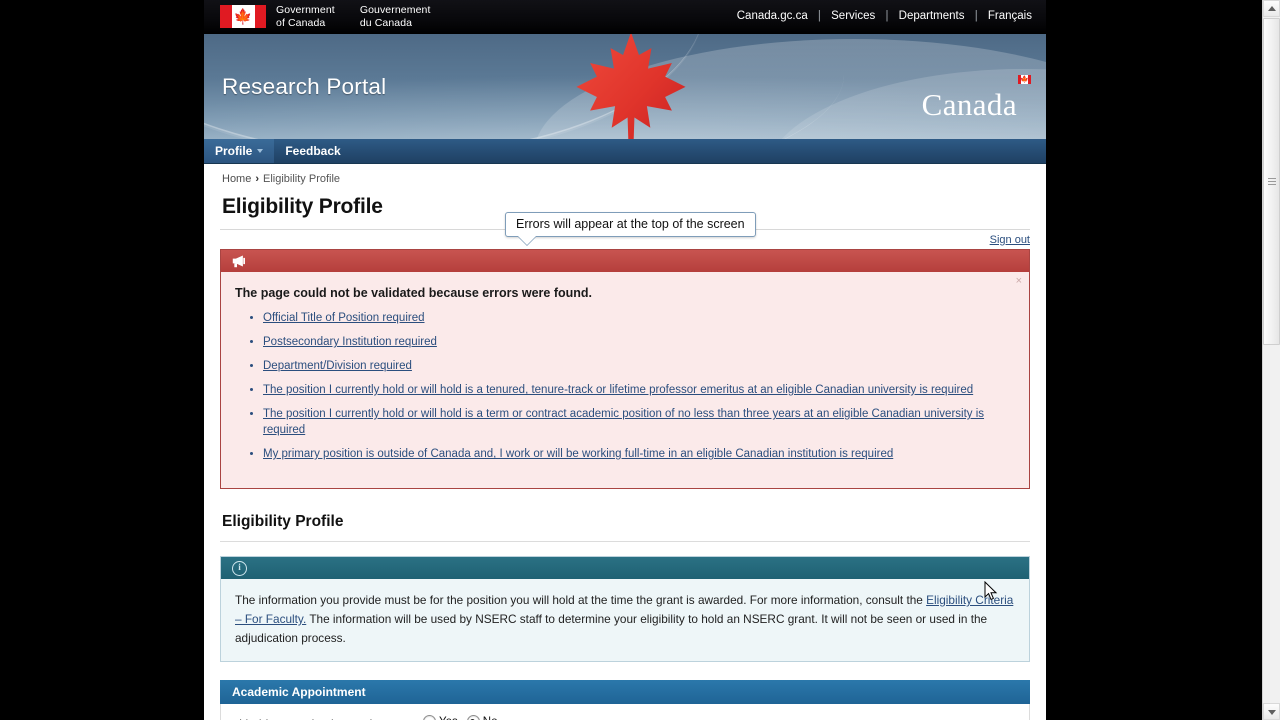 The image size is (1280, 720). I want to click on academic-appointment-radio-group: Yes No, so click(464, 717).